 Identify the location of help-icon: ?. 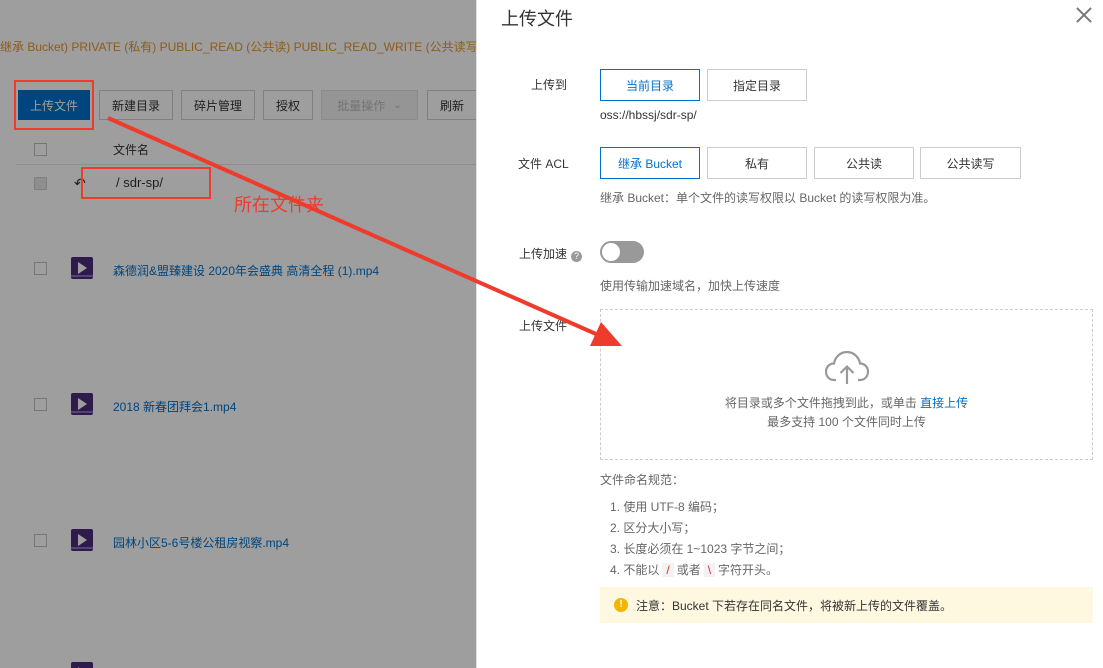
(577, 256).